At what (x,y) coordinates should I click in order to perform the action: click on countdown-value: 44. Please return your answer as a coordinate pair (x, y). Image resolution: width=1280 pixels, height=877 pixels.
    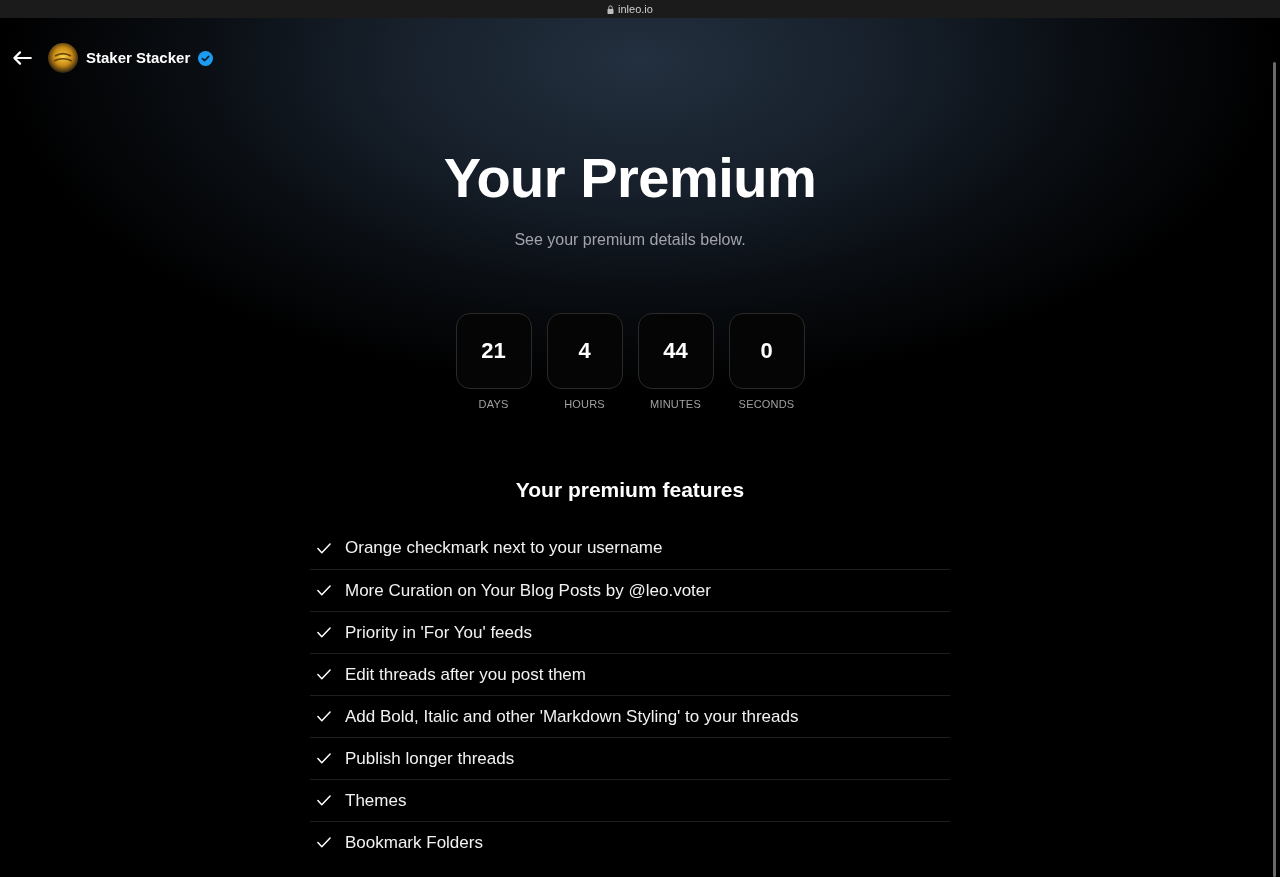
    Looking at the image, I should click on (675, 351).